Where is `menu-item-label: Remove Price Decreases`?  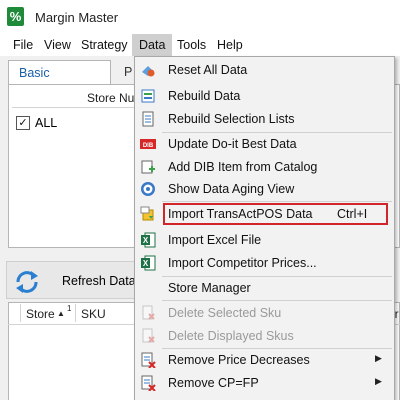
menu-item-label: Remove Price Decreases is located at coordinates (239, 360).